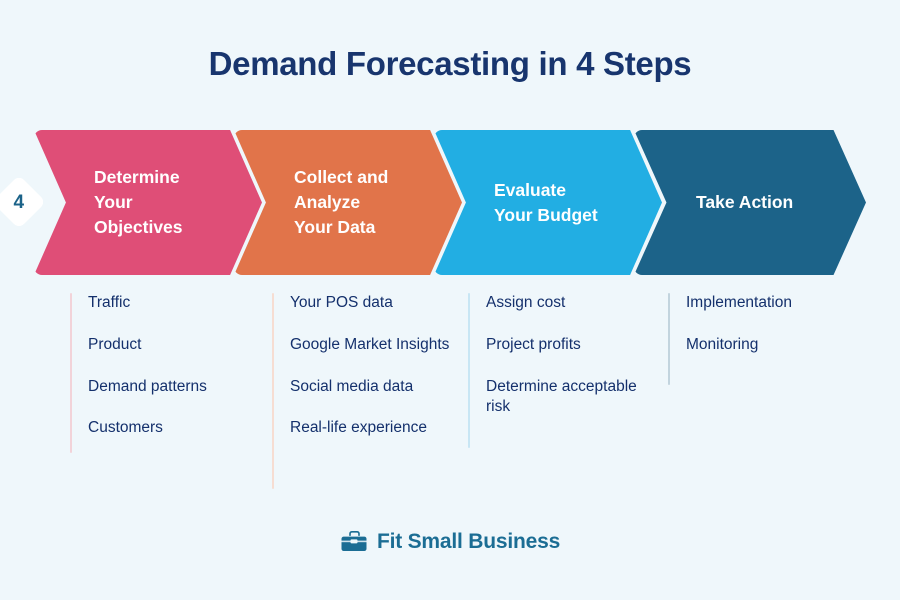  I want to click on step-detail-column-4: Implementation Monitoring, so click(770, 339).